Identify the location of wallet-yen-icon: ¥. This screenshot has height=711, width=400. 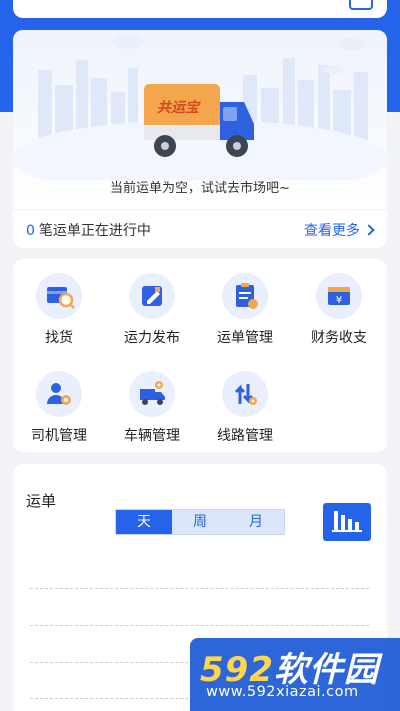
(339, 296).